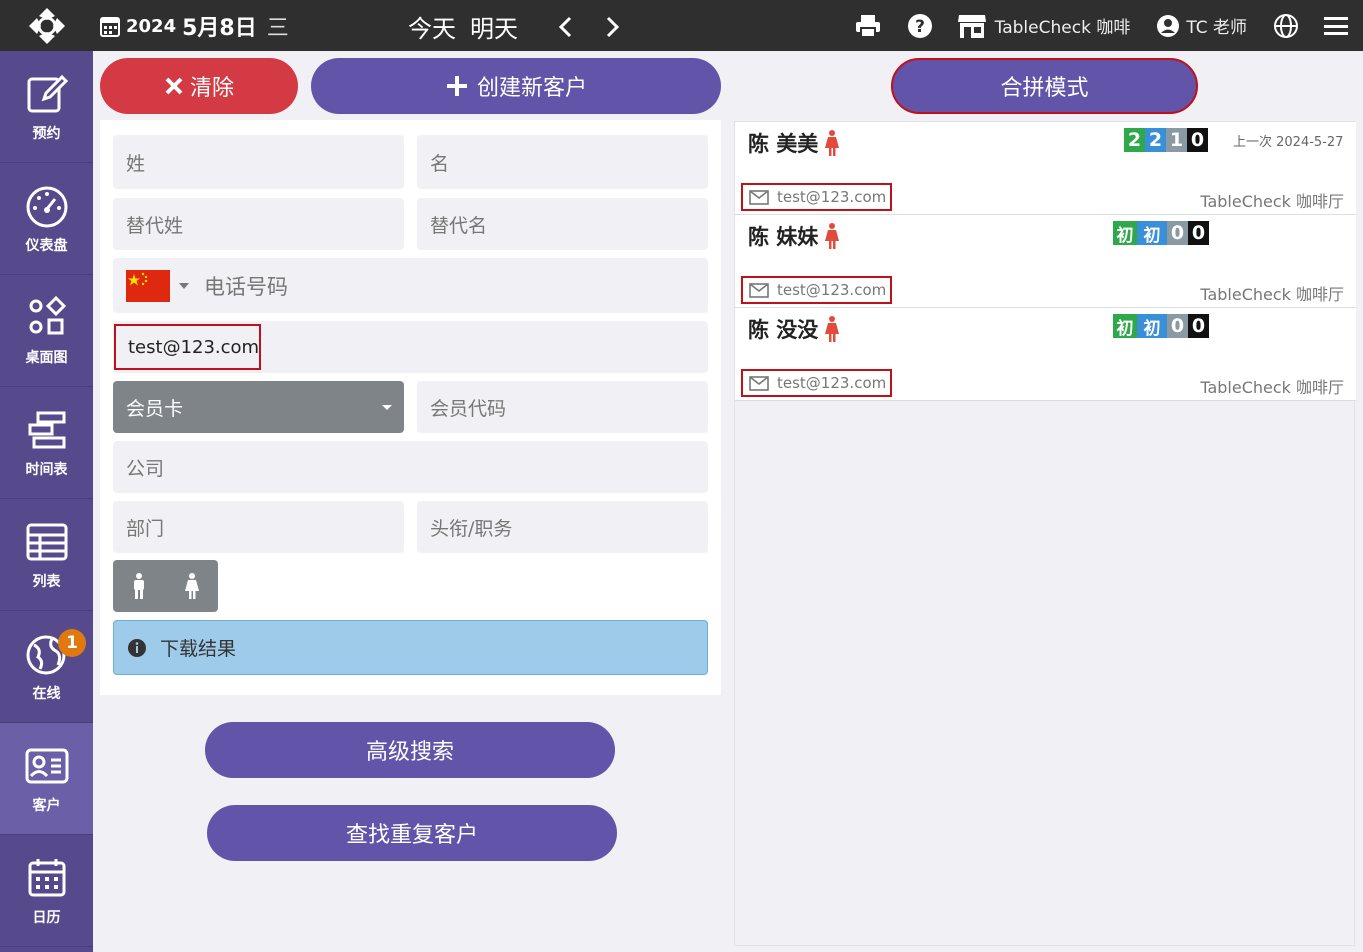  Describe the element at coordinates (137, 647) in the screenshot. I see `info-icon` at that location.